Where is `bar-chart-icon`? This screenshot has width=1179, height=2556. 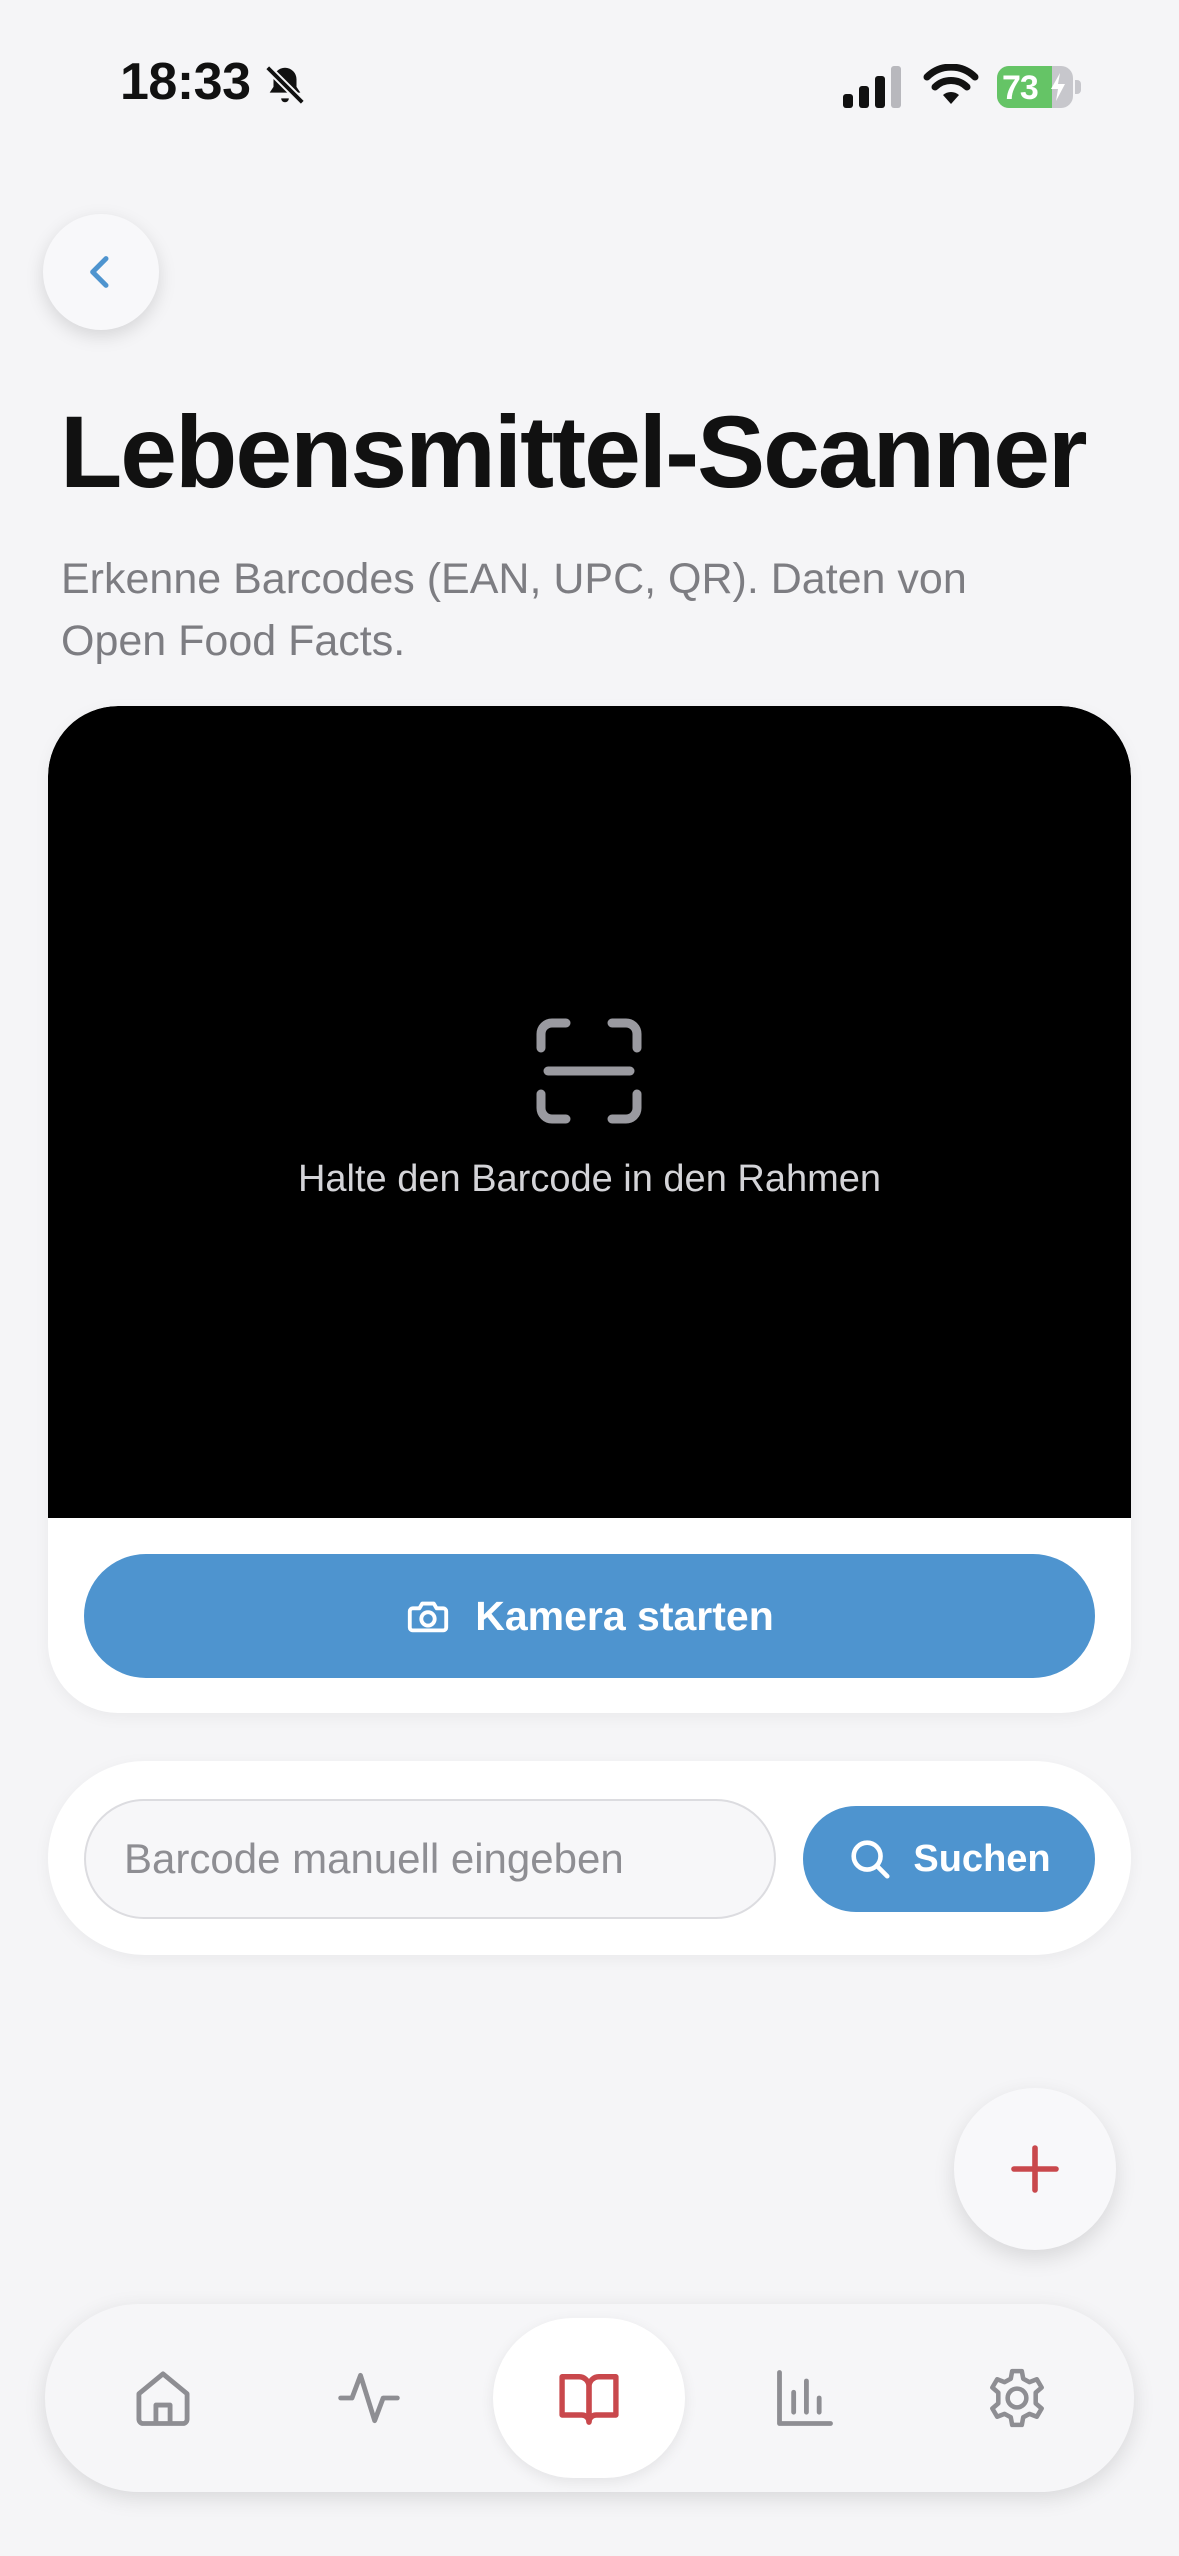
bar-chart-icon is located at coordinates (805, 2398).